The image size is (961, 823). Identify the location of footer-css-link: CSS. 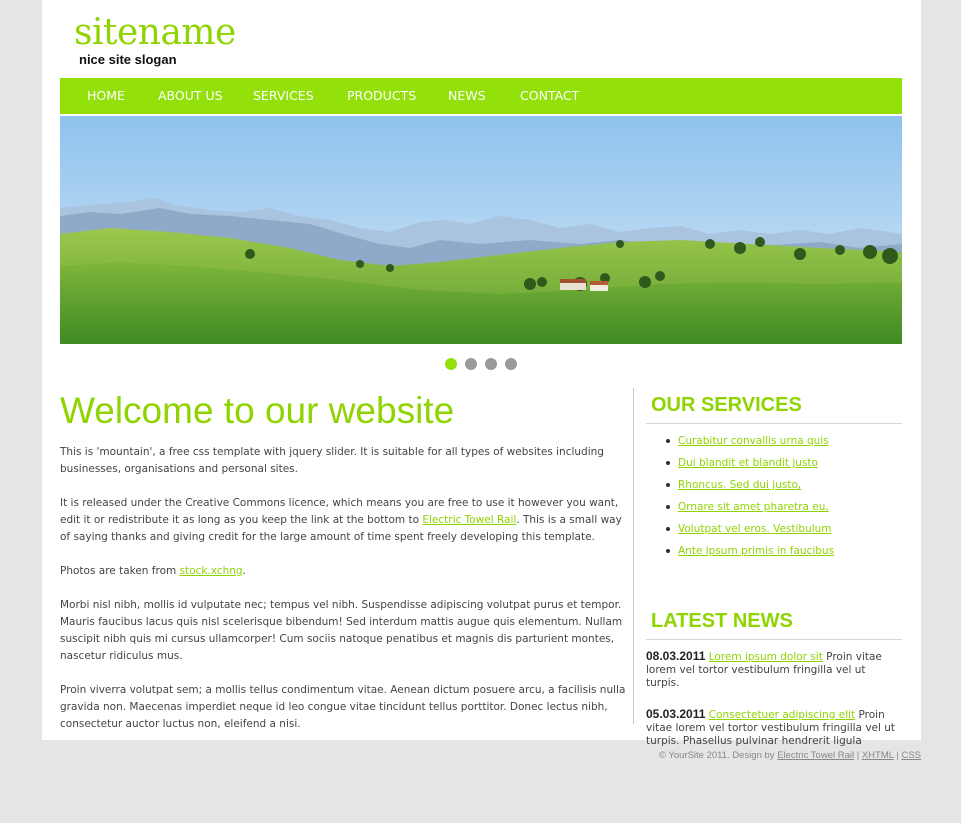
(911, 755).